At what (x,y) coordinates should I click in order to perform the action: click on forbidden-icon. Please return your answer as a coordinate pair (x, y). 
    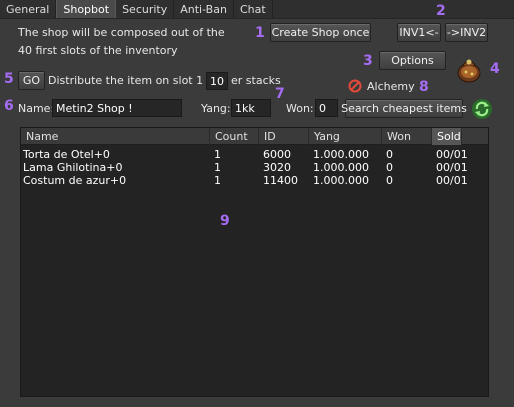
    Looking at the image, I should click on (355, 86).